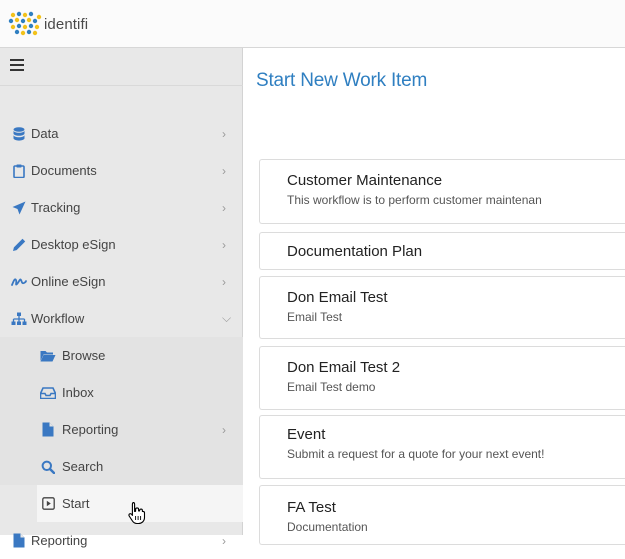 The width and height of the screenshot is (625, 559). I want to click on sidebar-item-reporting: Reporting ›, so click(121, 540).